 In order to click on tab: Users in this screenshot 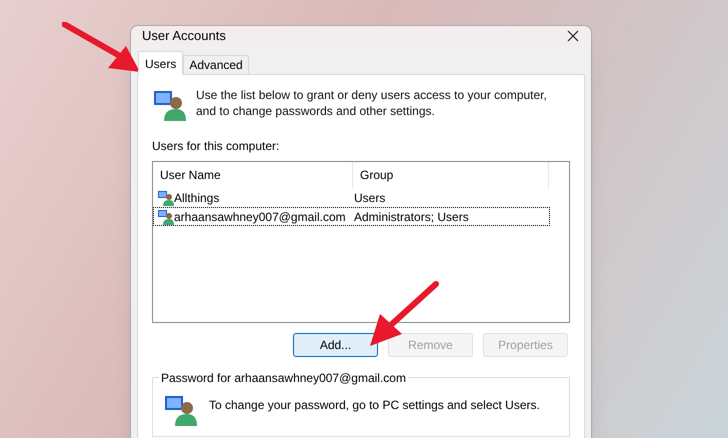, I will do `click(161, 63)`.